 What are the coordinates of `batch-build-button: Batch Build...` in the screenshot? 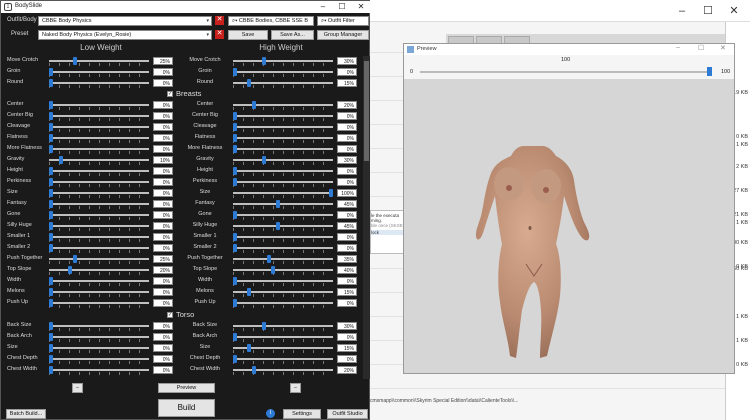 It's located at (26, 414).